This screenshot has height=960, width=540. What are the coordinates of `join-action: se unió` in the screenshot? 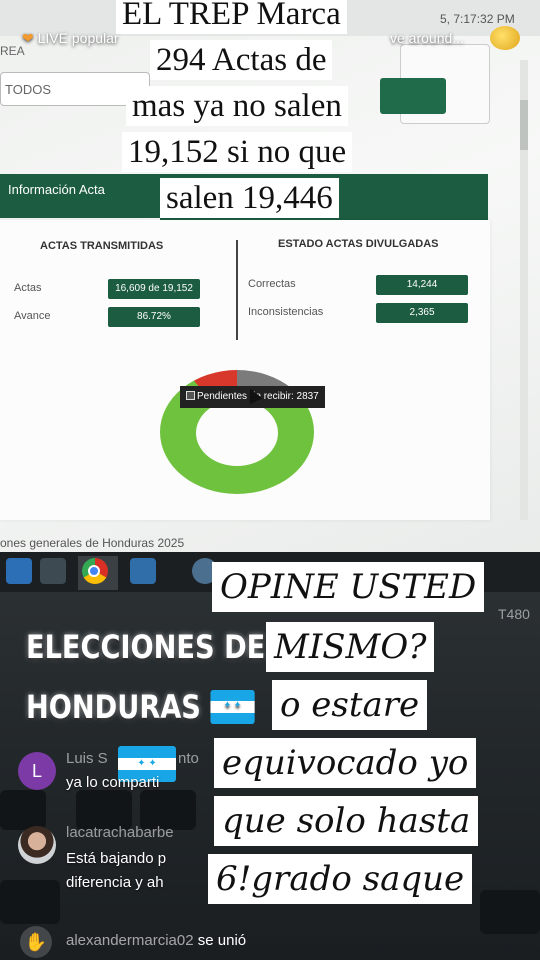 It's located at (222, 940).